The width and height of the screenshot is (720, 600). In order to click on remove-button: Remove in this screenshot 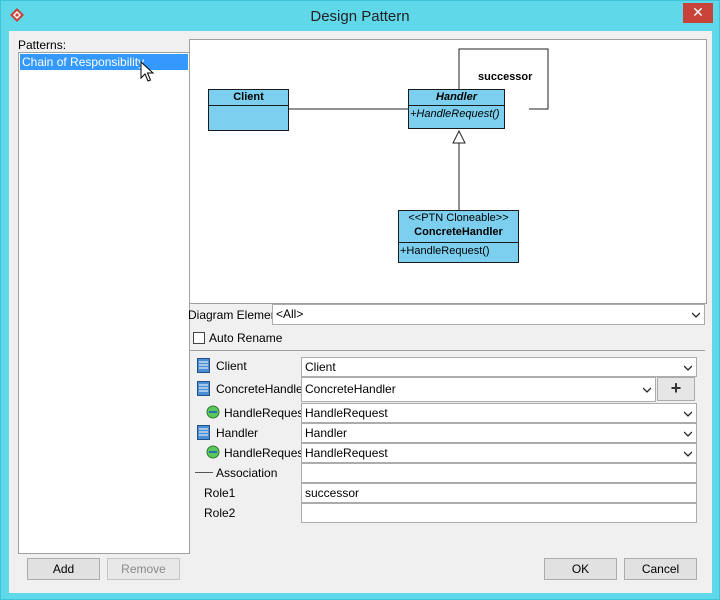, I will do `click(143, 569)`.